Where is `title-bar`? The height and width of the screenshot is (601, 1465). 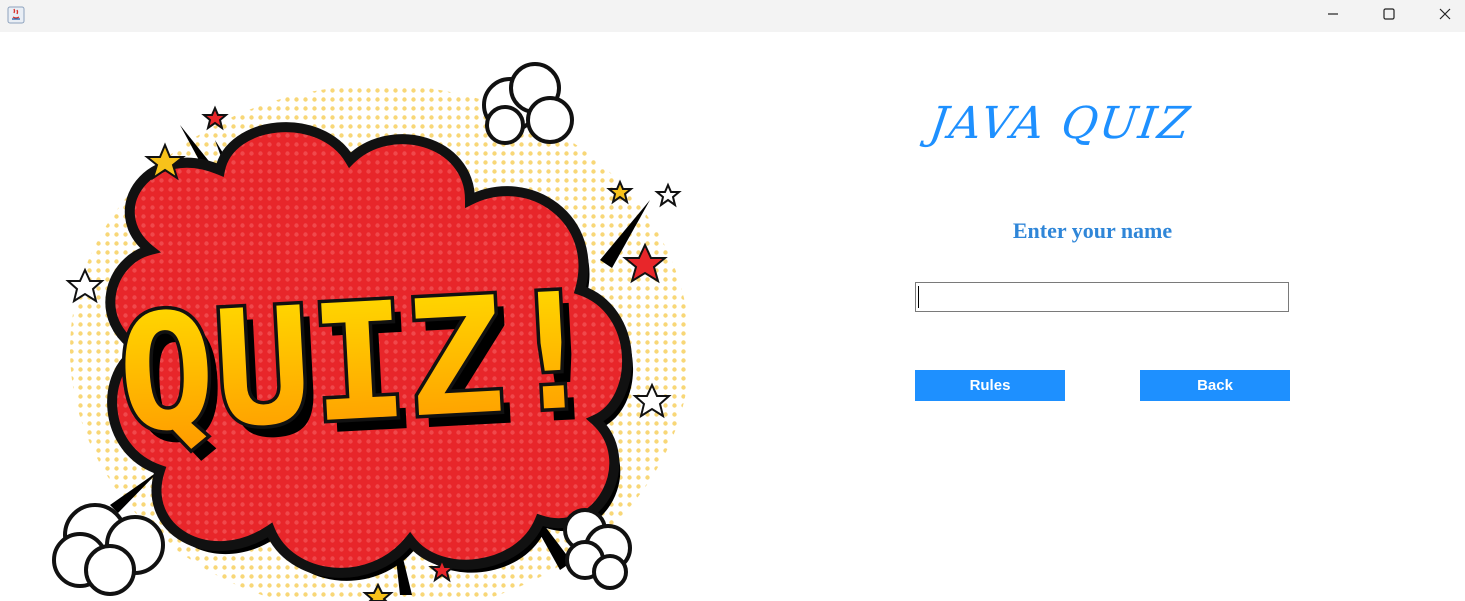
title-bar is located at coordinates (732, 16).